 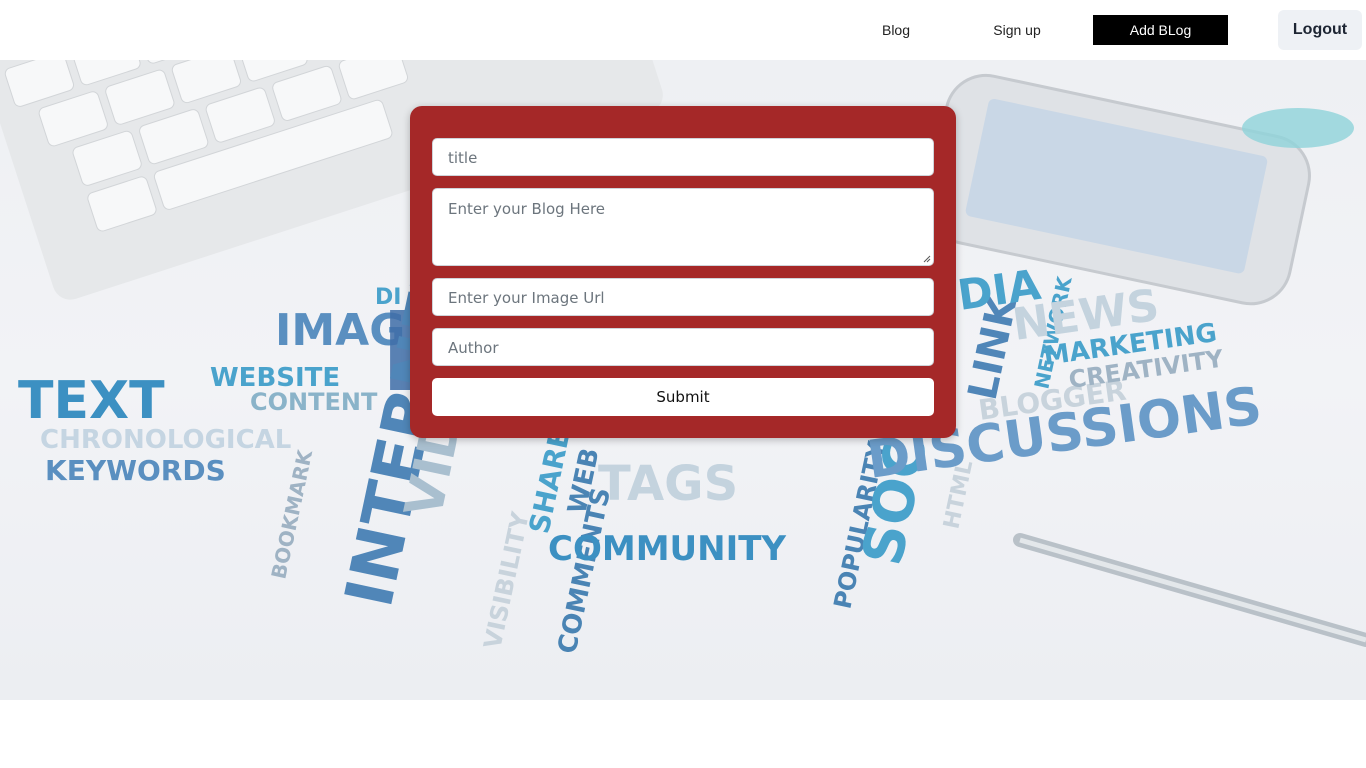 I want to click on submit-button: Submit, so click(x=683, y=397).